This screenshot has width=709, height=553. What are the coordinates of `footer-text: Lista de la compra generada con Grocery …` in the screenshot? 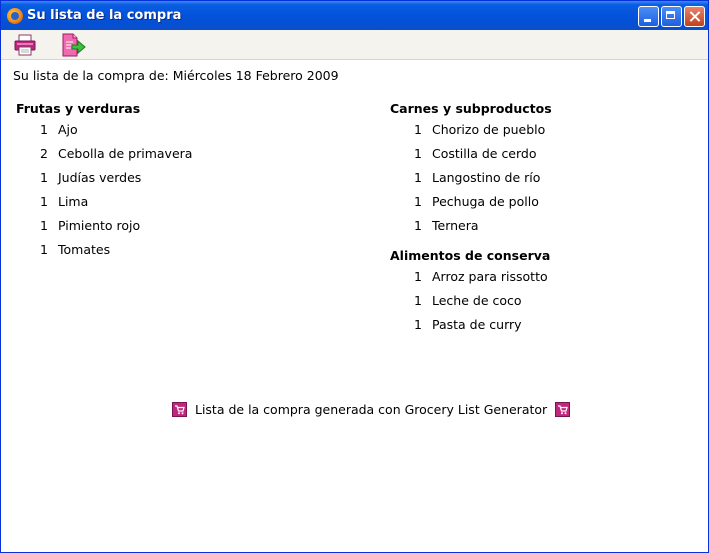 It's located at (371, 409).